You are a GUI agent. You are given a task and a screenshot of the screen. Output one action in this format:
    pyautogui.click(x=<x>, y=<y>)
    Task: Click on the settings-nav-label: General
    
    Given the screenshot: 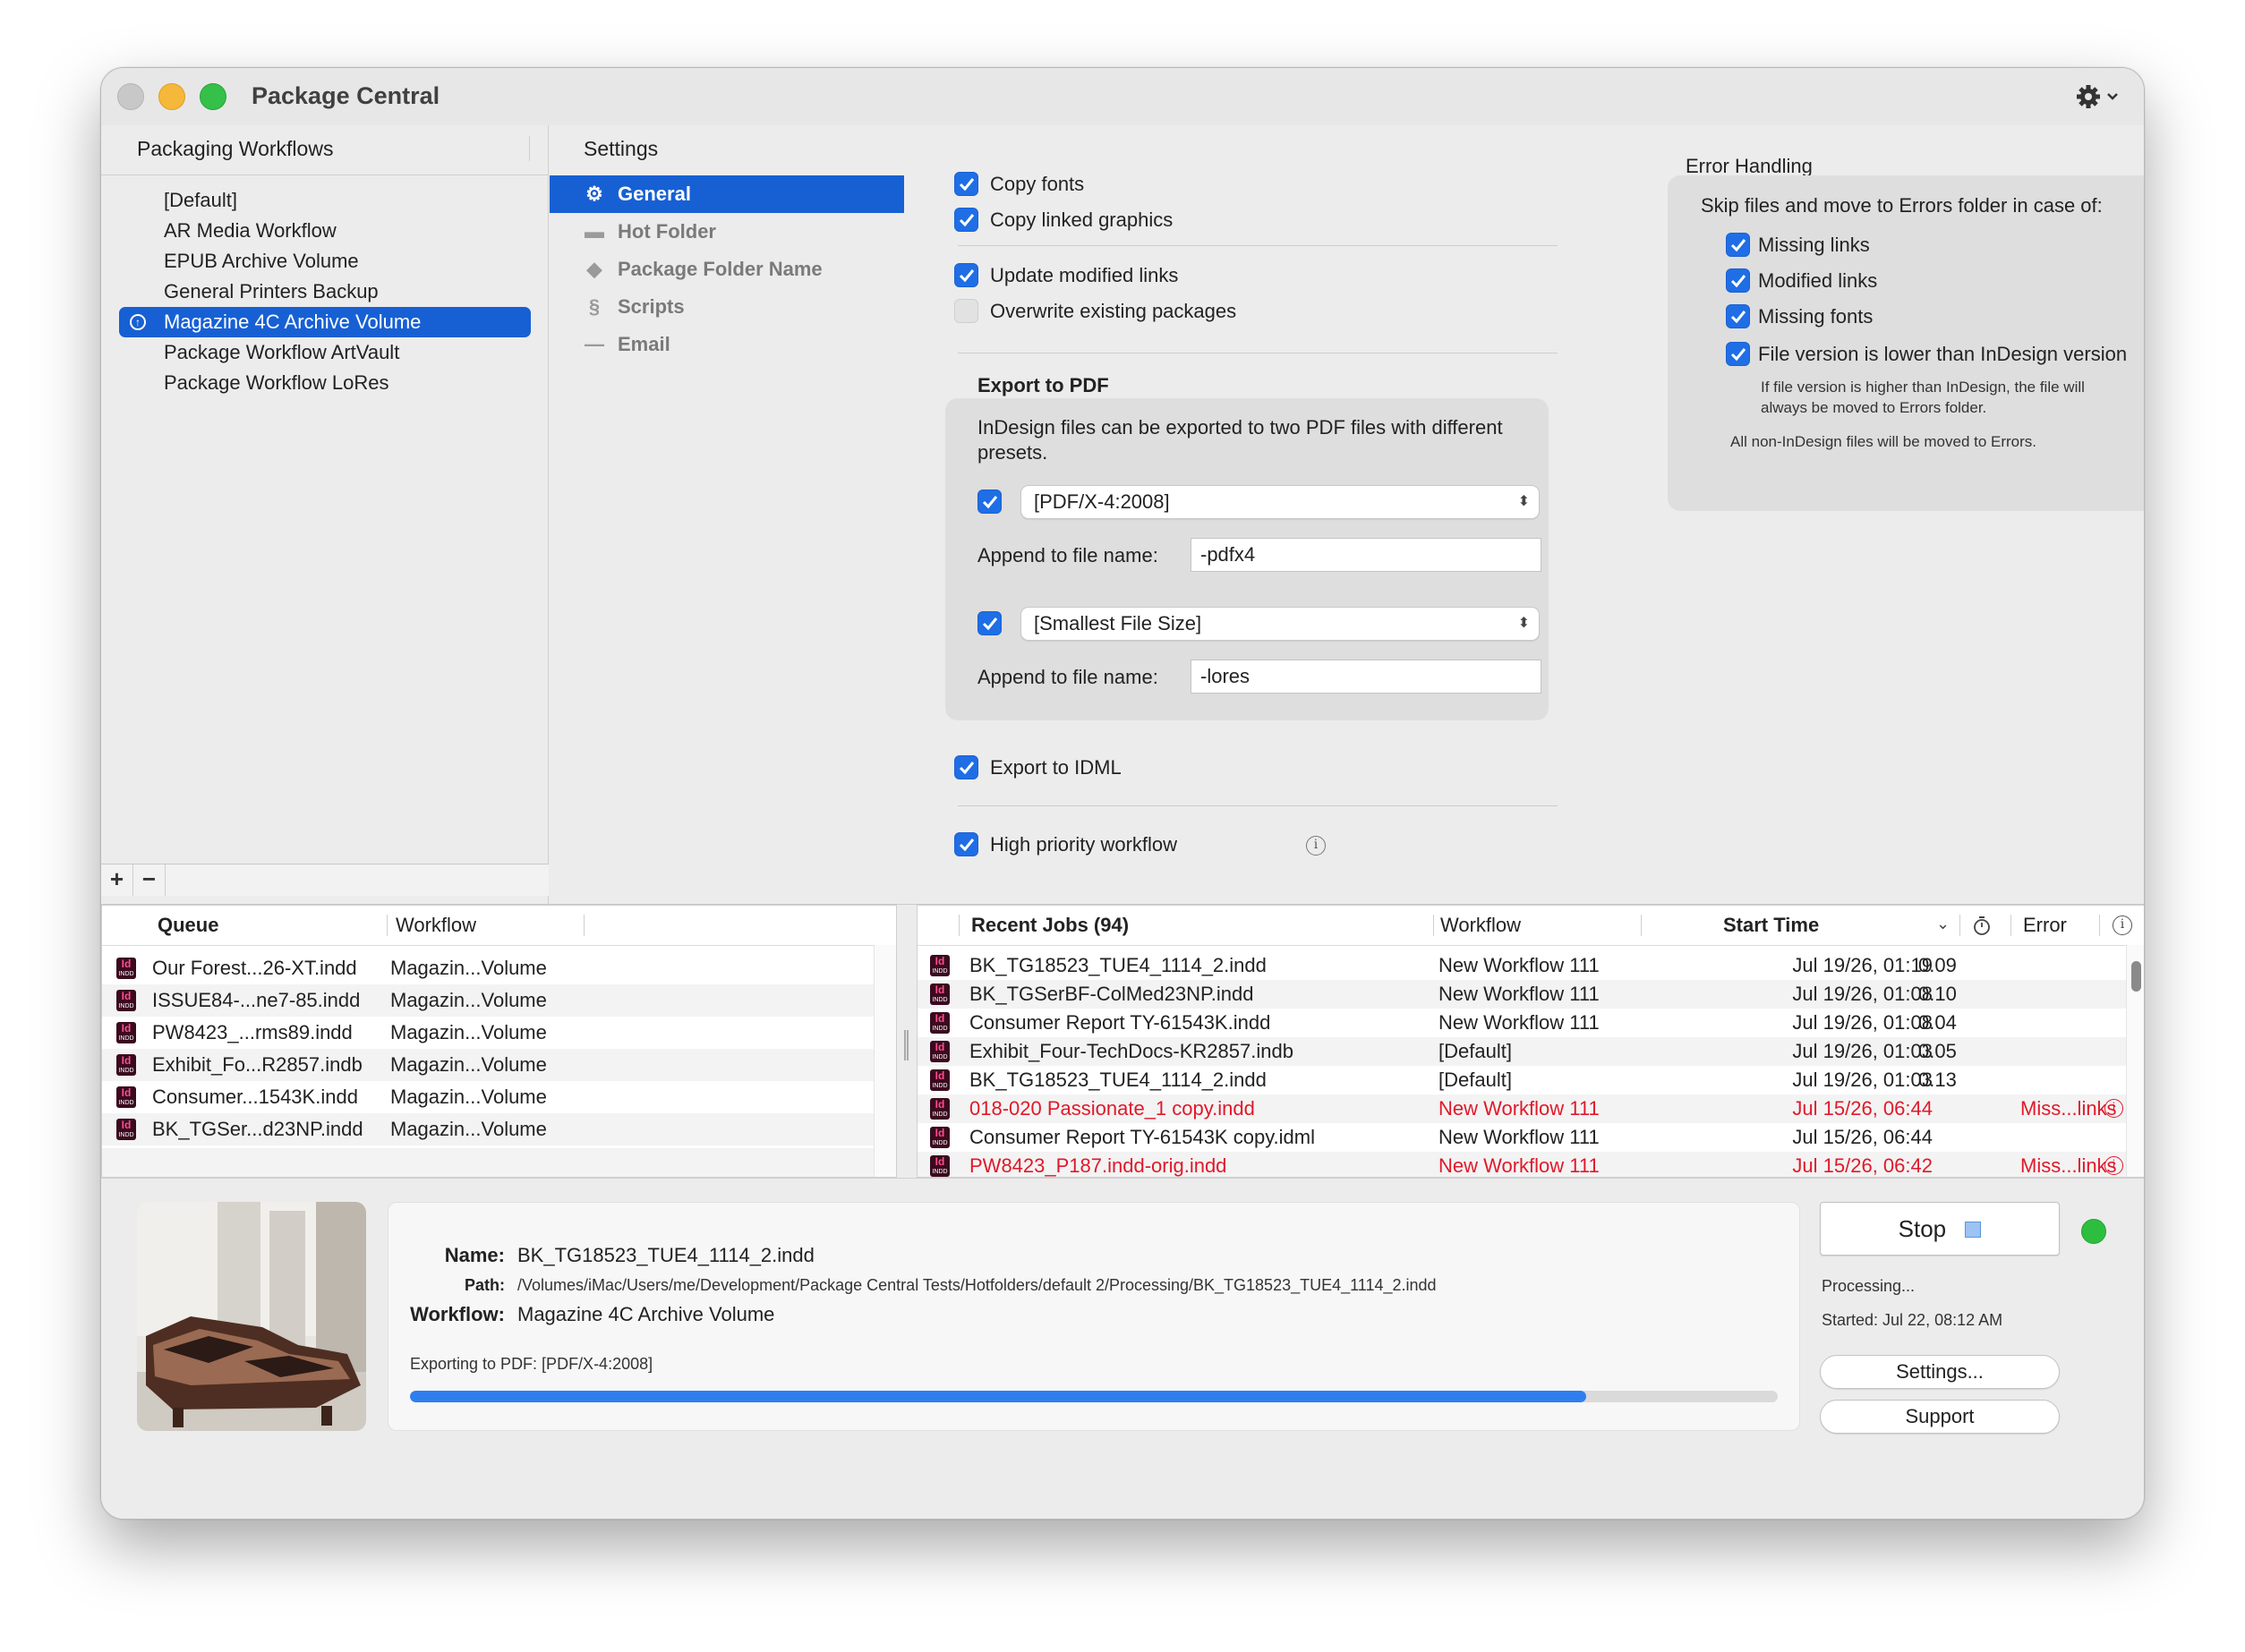 What is the action you would take?
    pyautogui.click(x=654, y=194)
    